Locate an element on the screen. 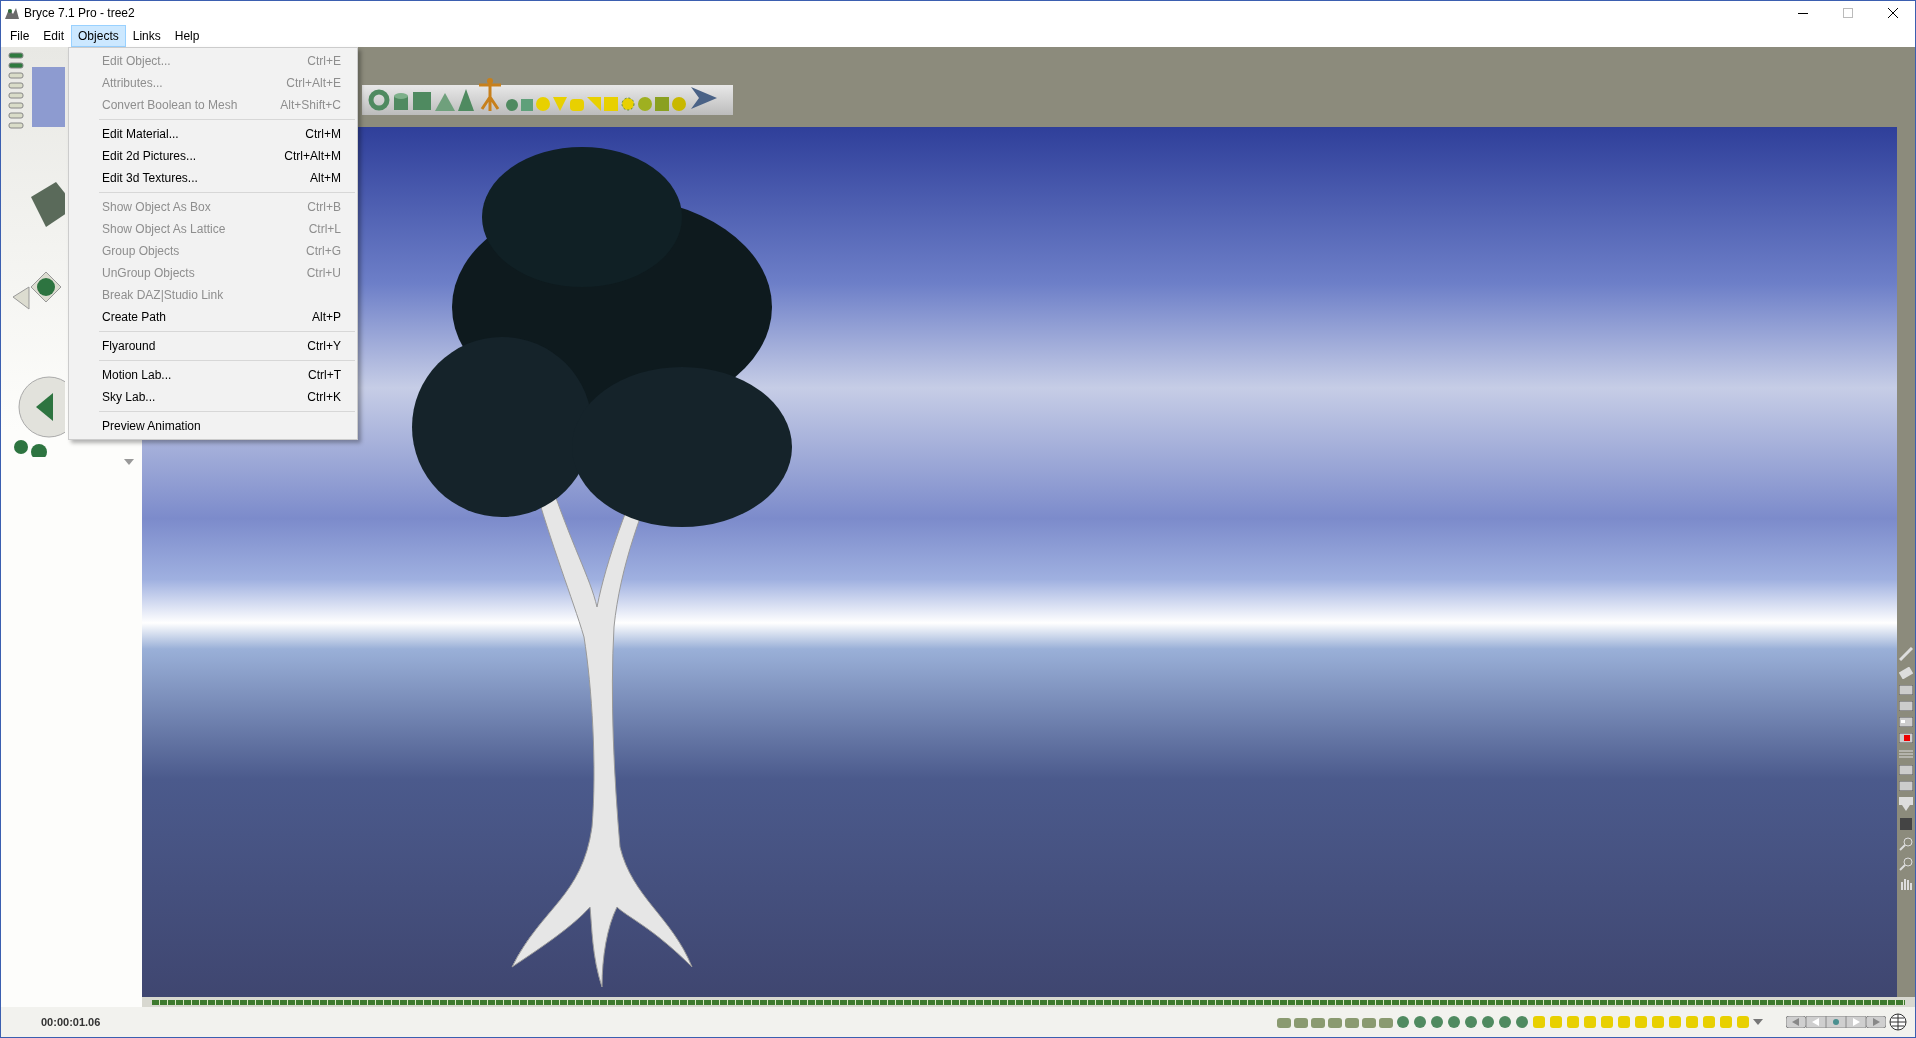 This screenshot has height=1038, width=1916. close-icon is located at coordinates (1892, 13).